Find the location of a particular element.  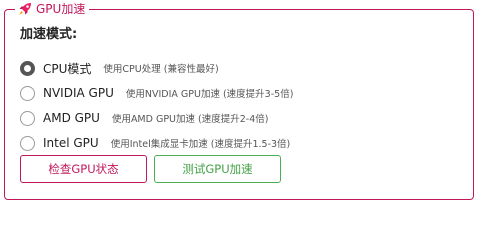

option-desc: 使用CPU处理 (兼容性最好) is located at coordinates (161, 69).